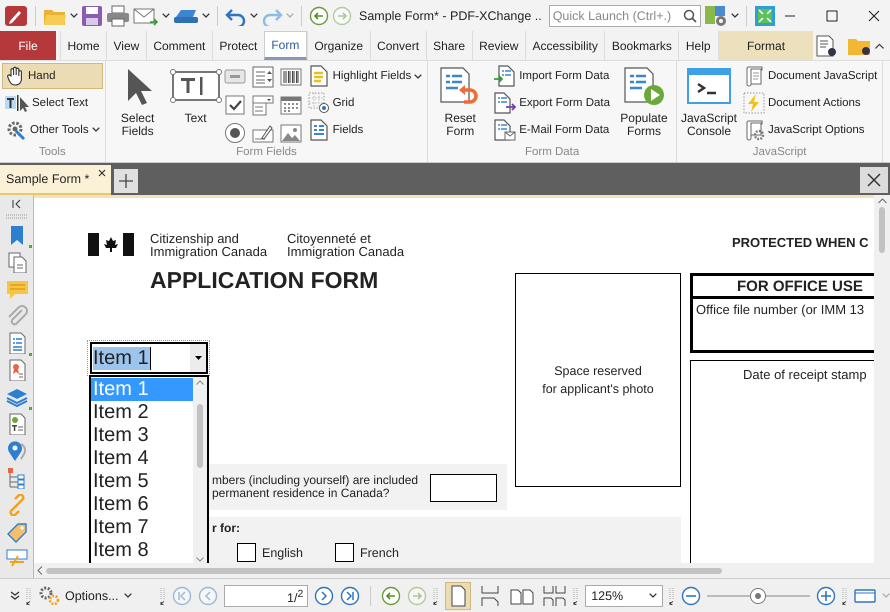  I want to click on menu-tab: File, so click(28, 45).